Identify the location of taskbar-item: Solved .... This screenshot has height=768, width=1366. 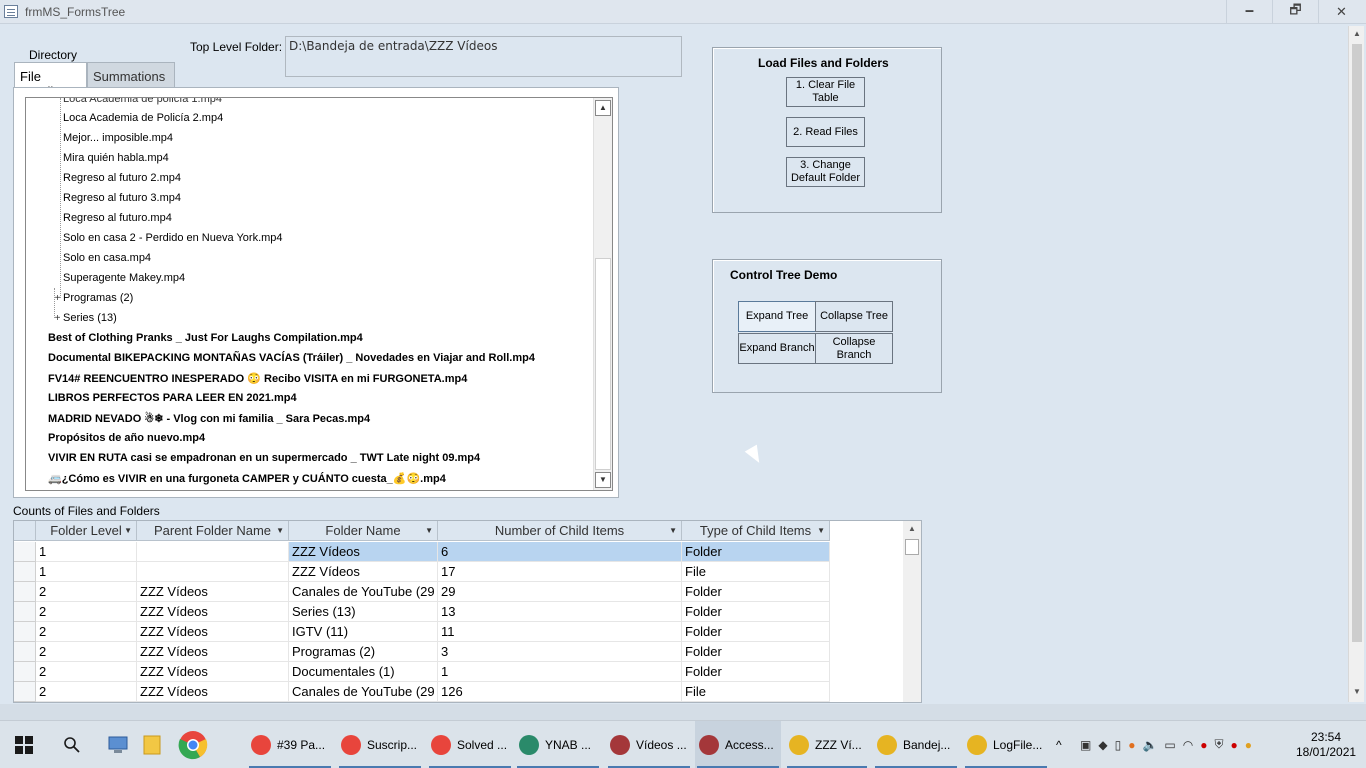
(470, 744).